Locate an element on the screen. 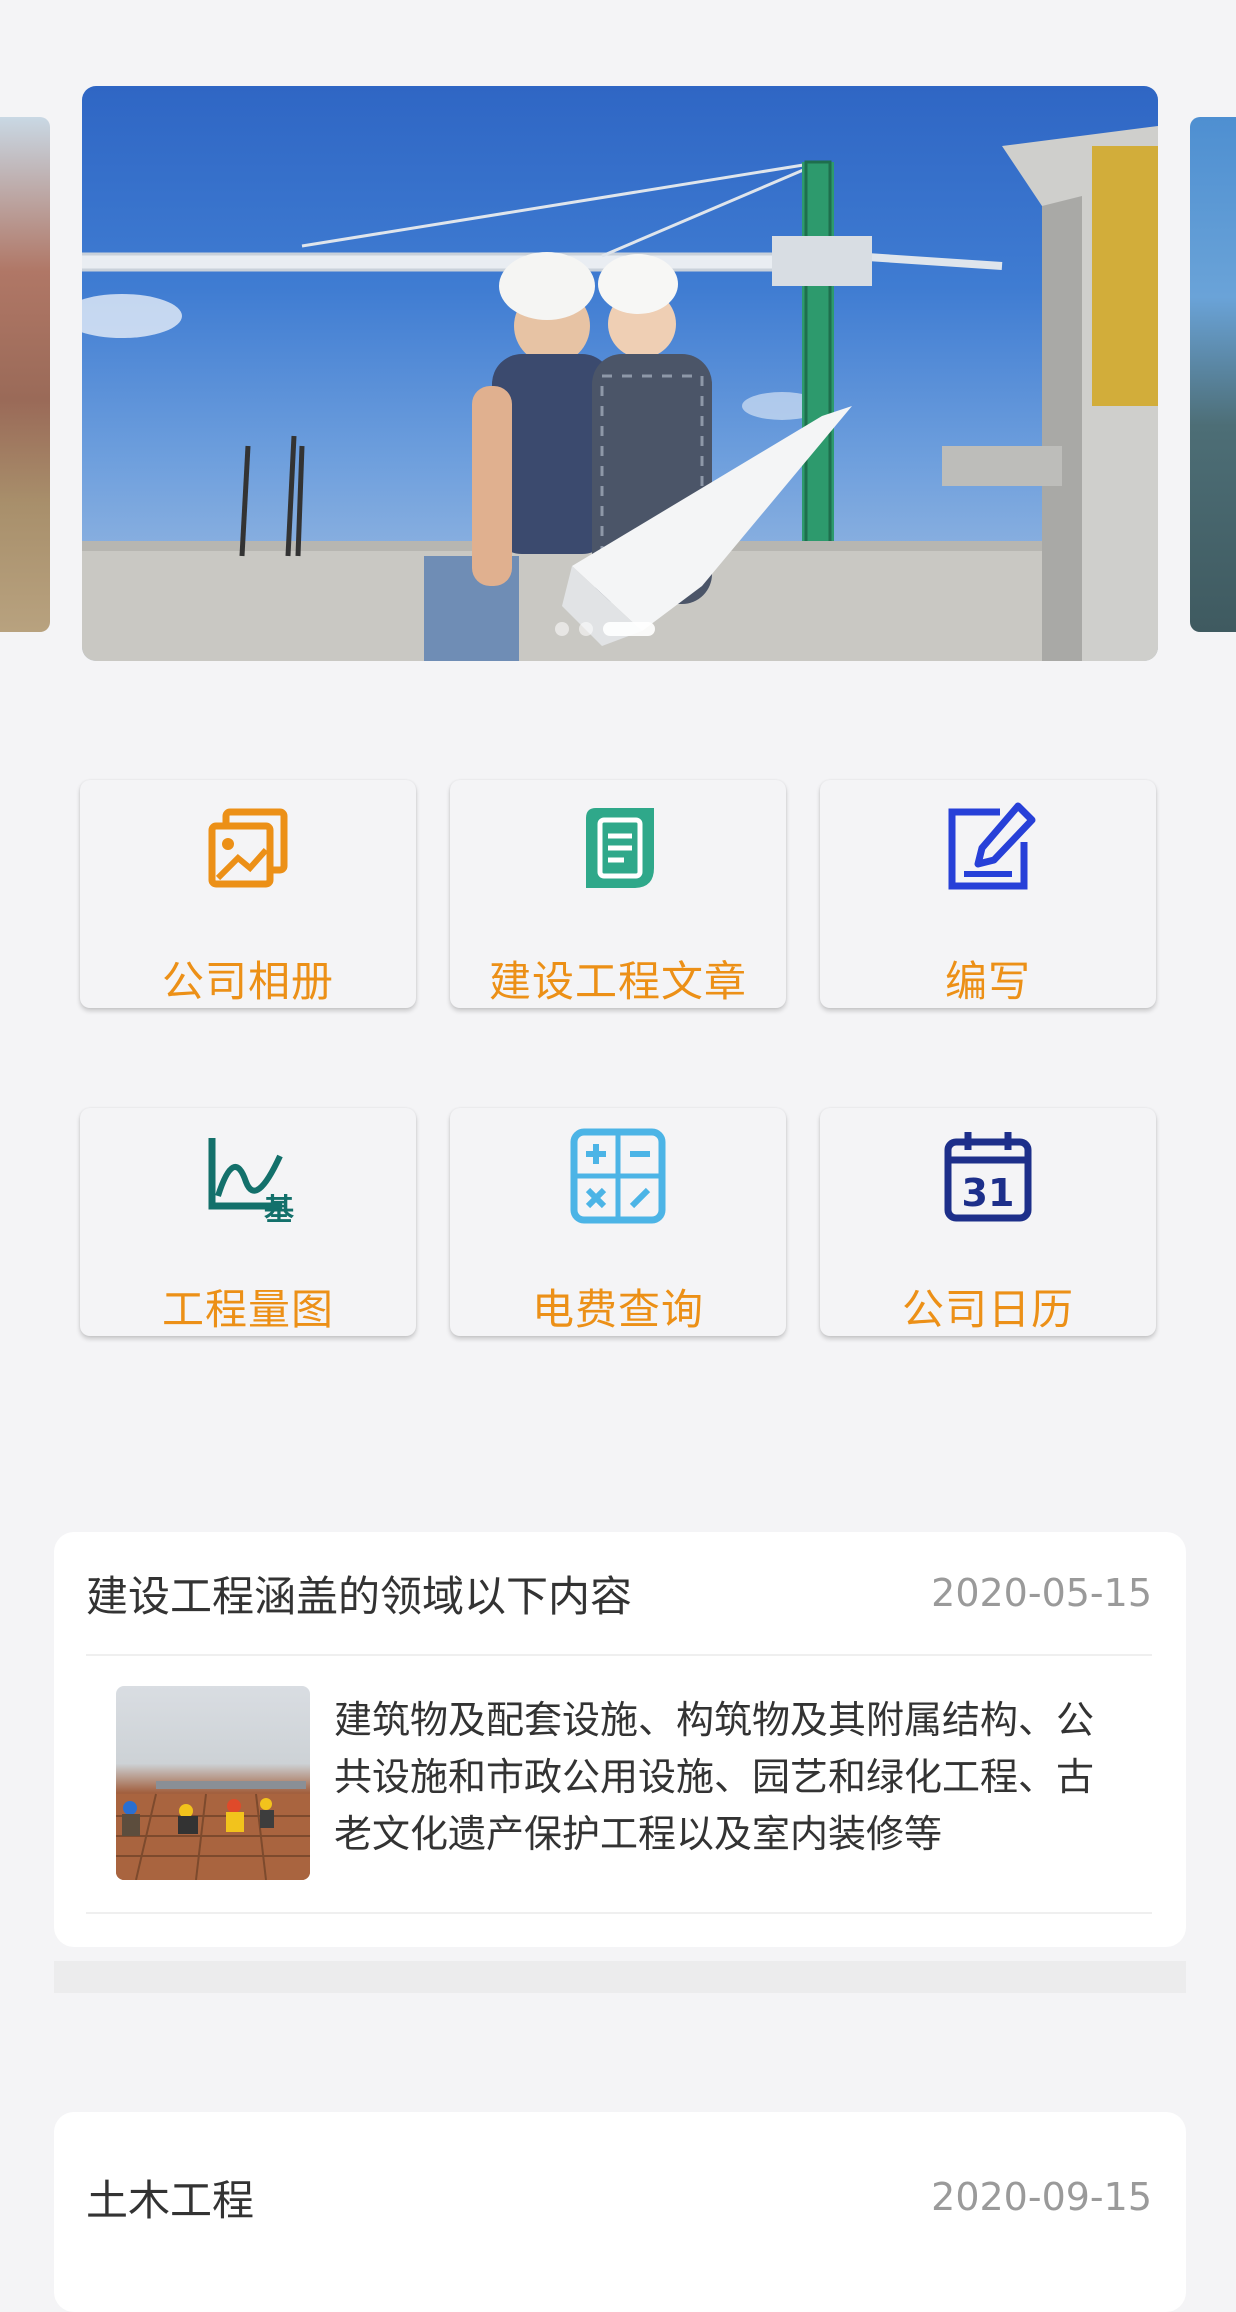  article-card-header: 建设工程涵盖的领域以下内容 2020-05-15 is located at coordinates (619, 1593).